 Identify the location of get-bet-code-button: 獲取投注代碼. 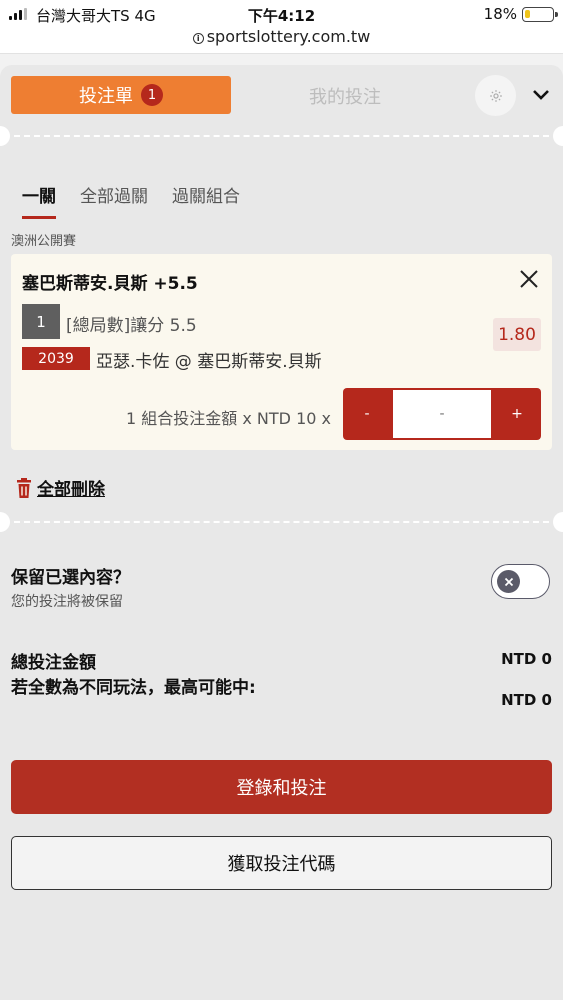
(281, 863).